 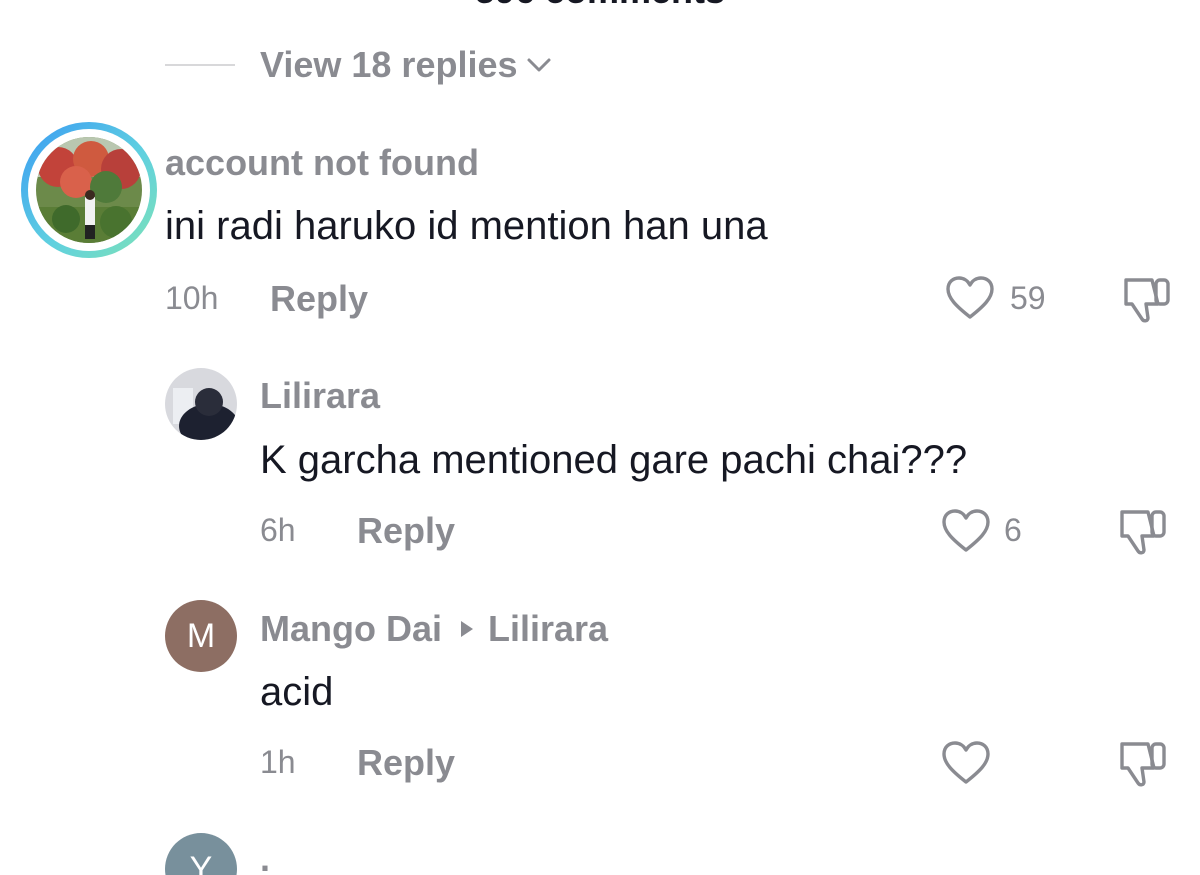 What do you see at coordinates (1013, 530) in the screenshot?
I see `like-count: 6` at bounding box center [1013, 530].